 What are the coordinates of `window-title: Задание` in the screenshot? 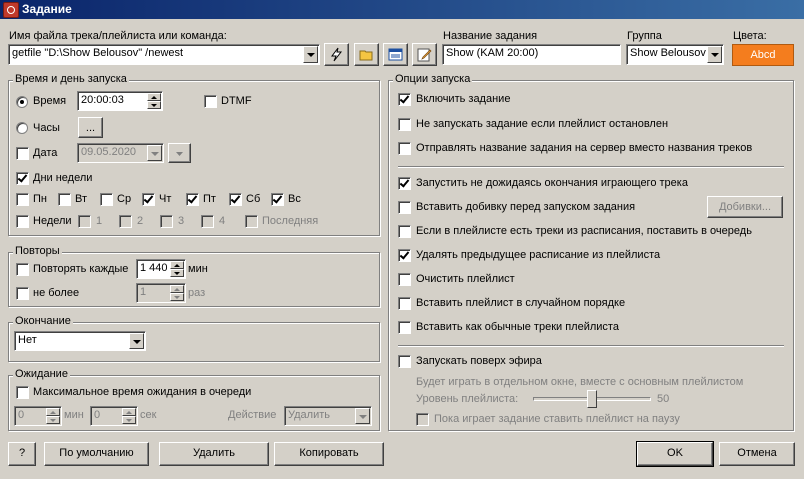 It's located at (47, 9).